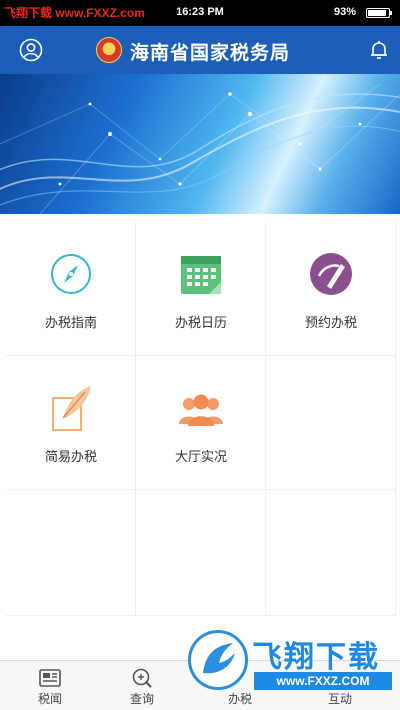  What do you see at coordinates (201, 274) in the screenshot?
I see `calendar-icon` at bounding box center [201, 274].